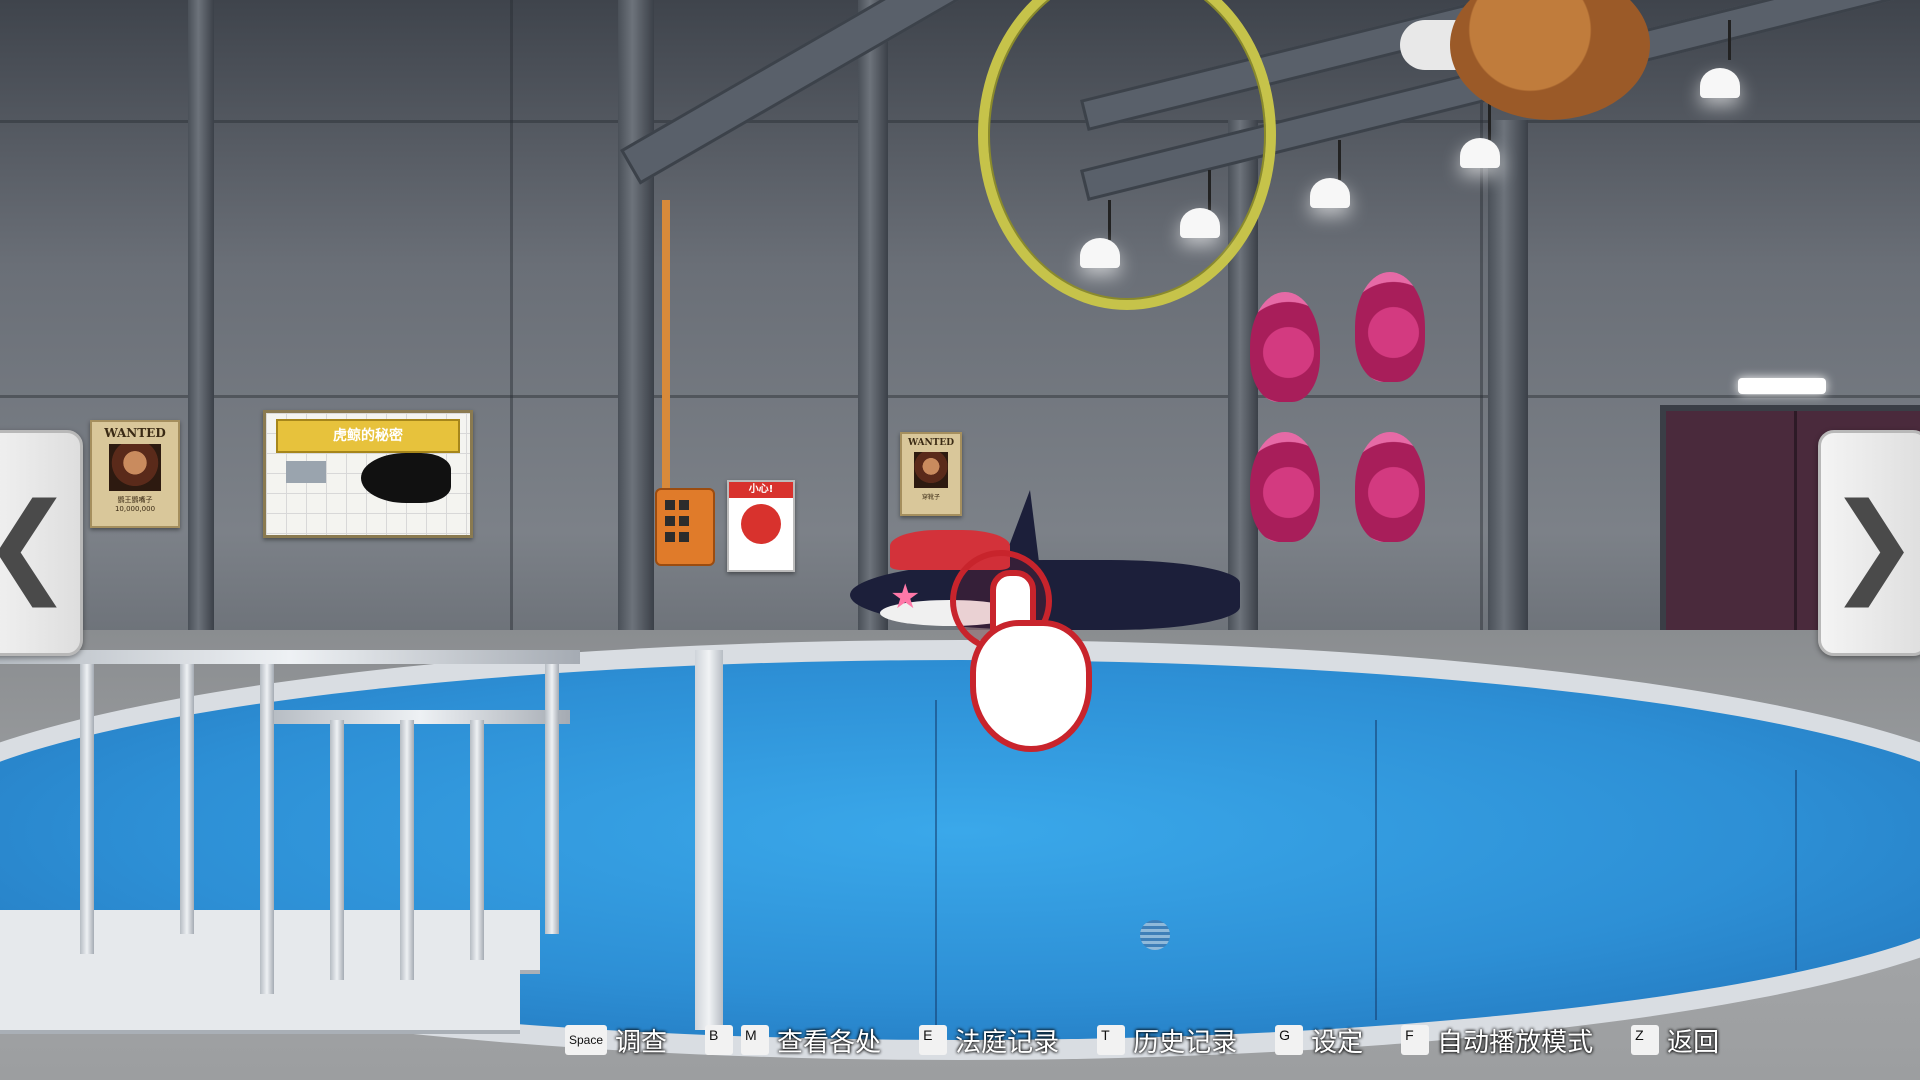 The height and width of the screenshot is (1080, 1920). What do you see at coordinates (1693, 1042) in the screenshot?
I see `hint-label: 返回` at bounding box center [1693, 1042].